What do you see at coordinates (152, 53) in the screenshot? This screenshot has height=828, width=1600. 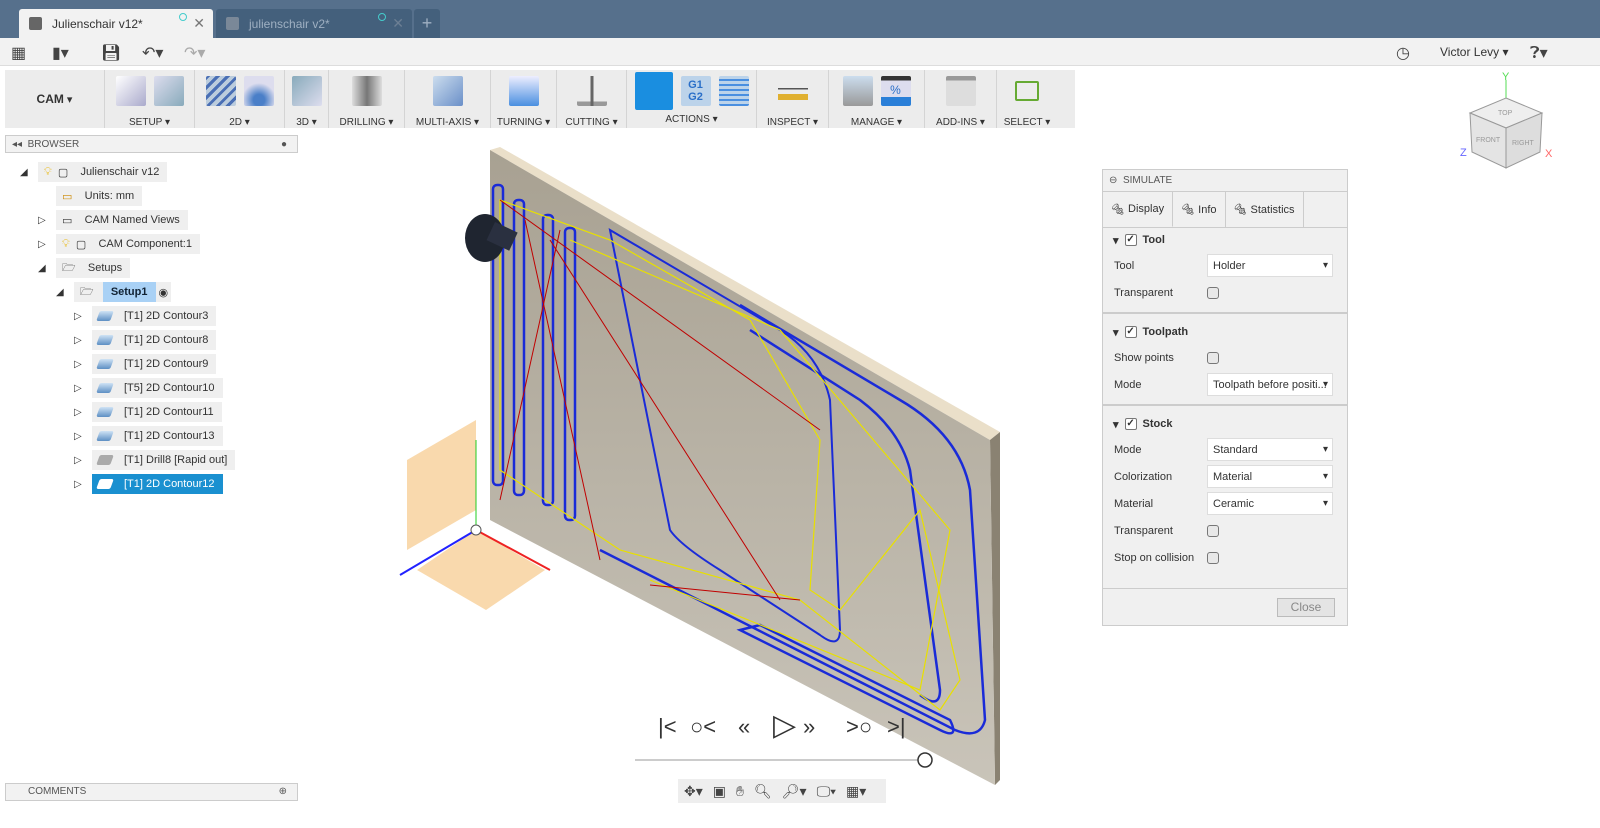 I see `undo-icon: ↶▾` at bounding box center [152, 53].